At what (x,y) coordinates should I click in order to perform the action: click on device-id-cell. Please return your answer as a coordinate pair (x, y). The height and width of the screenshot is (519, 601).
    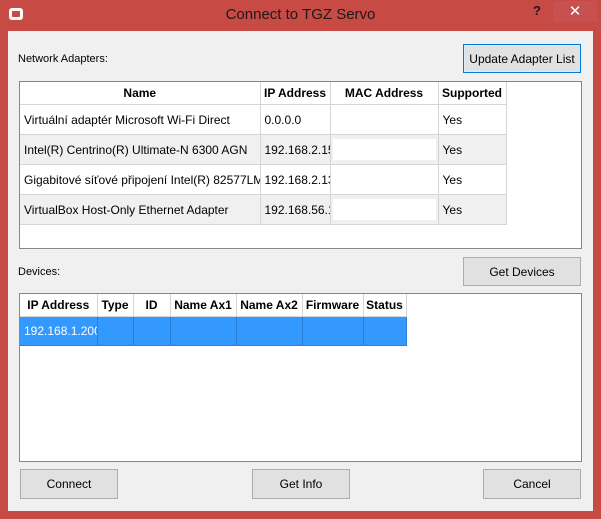
    Looking at the image, I should click on (152, 331).